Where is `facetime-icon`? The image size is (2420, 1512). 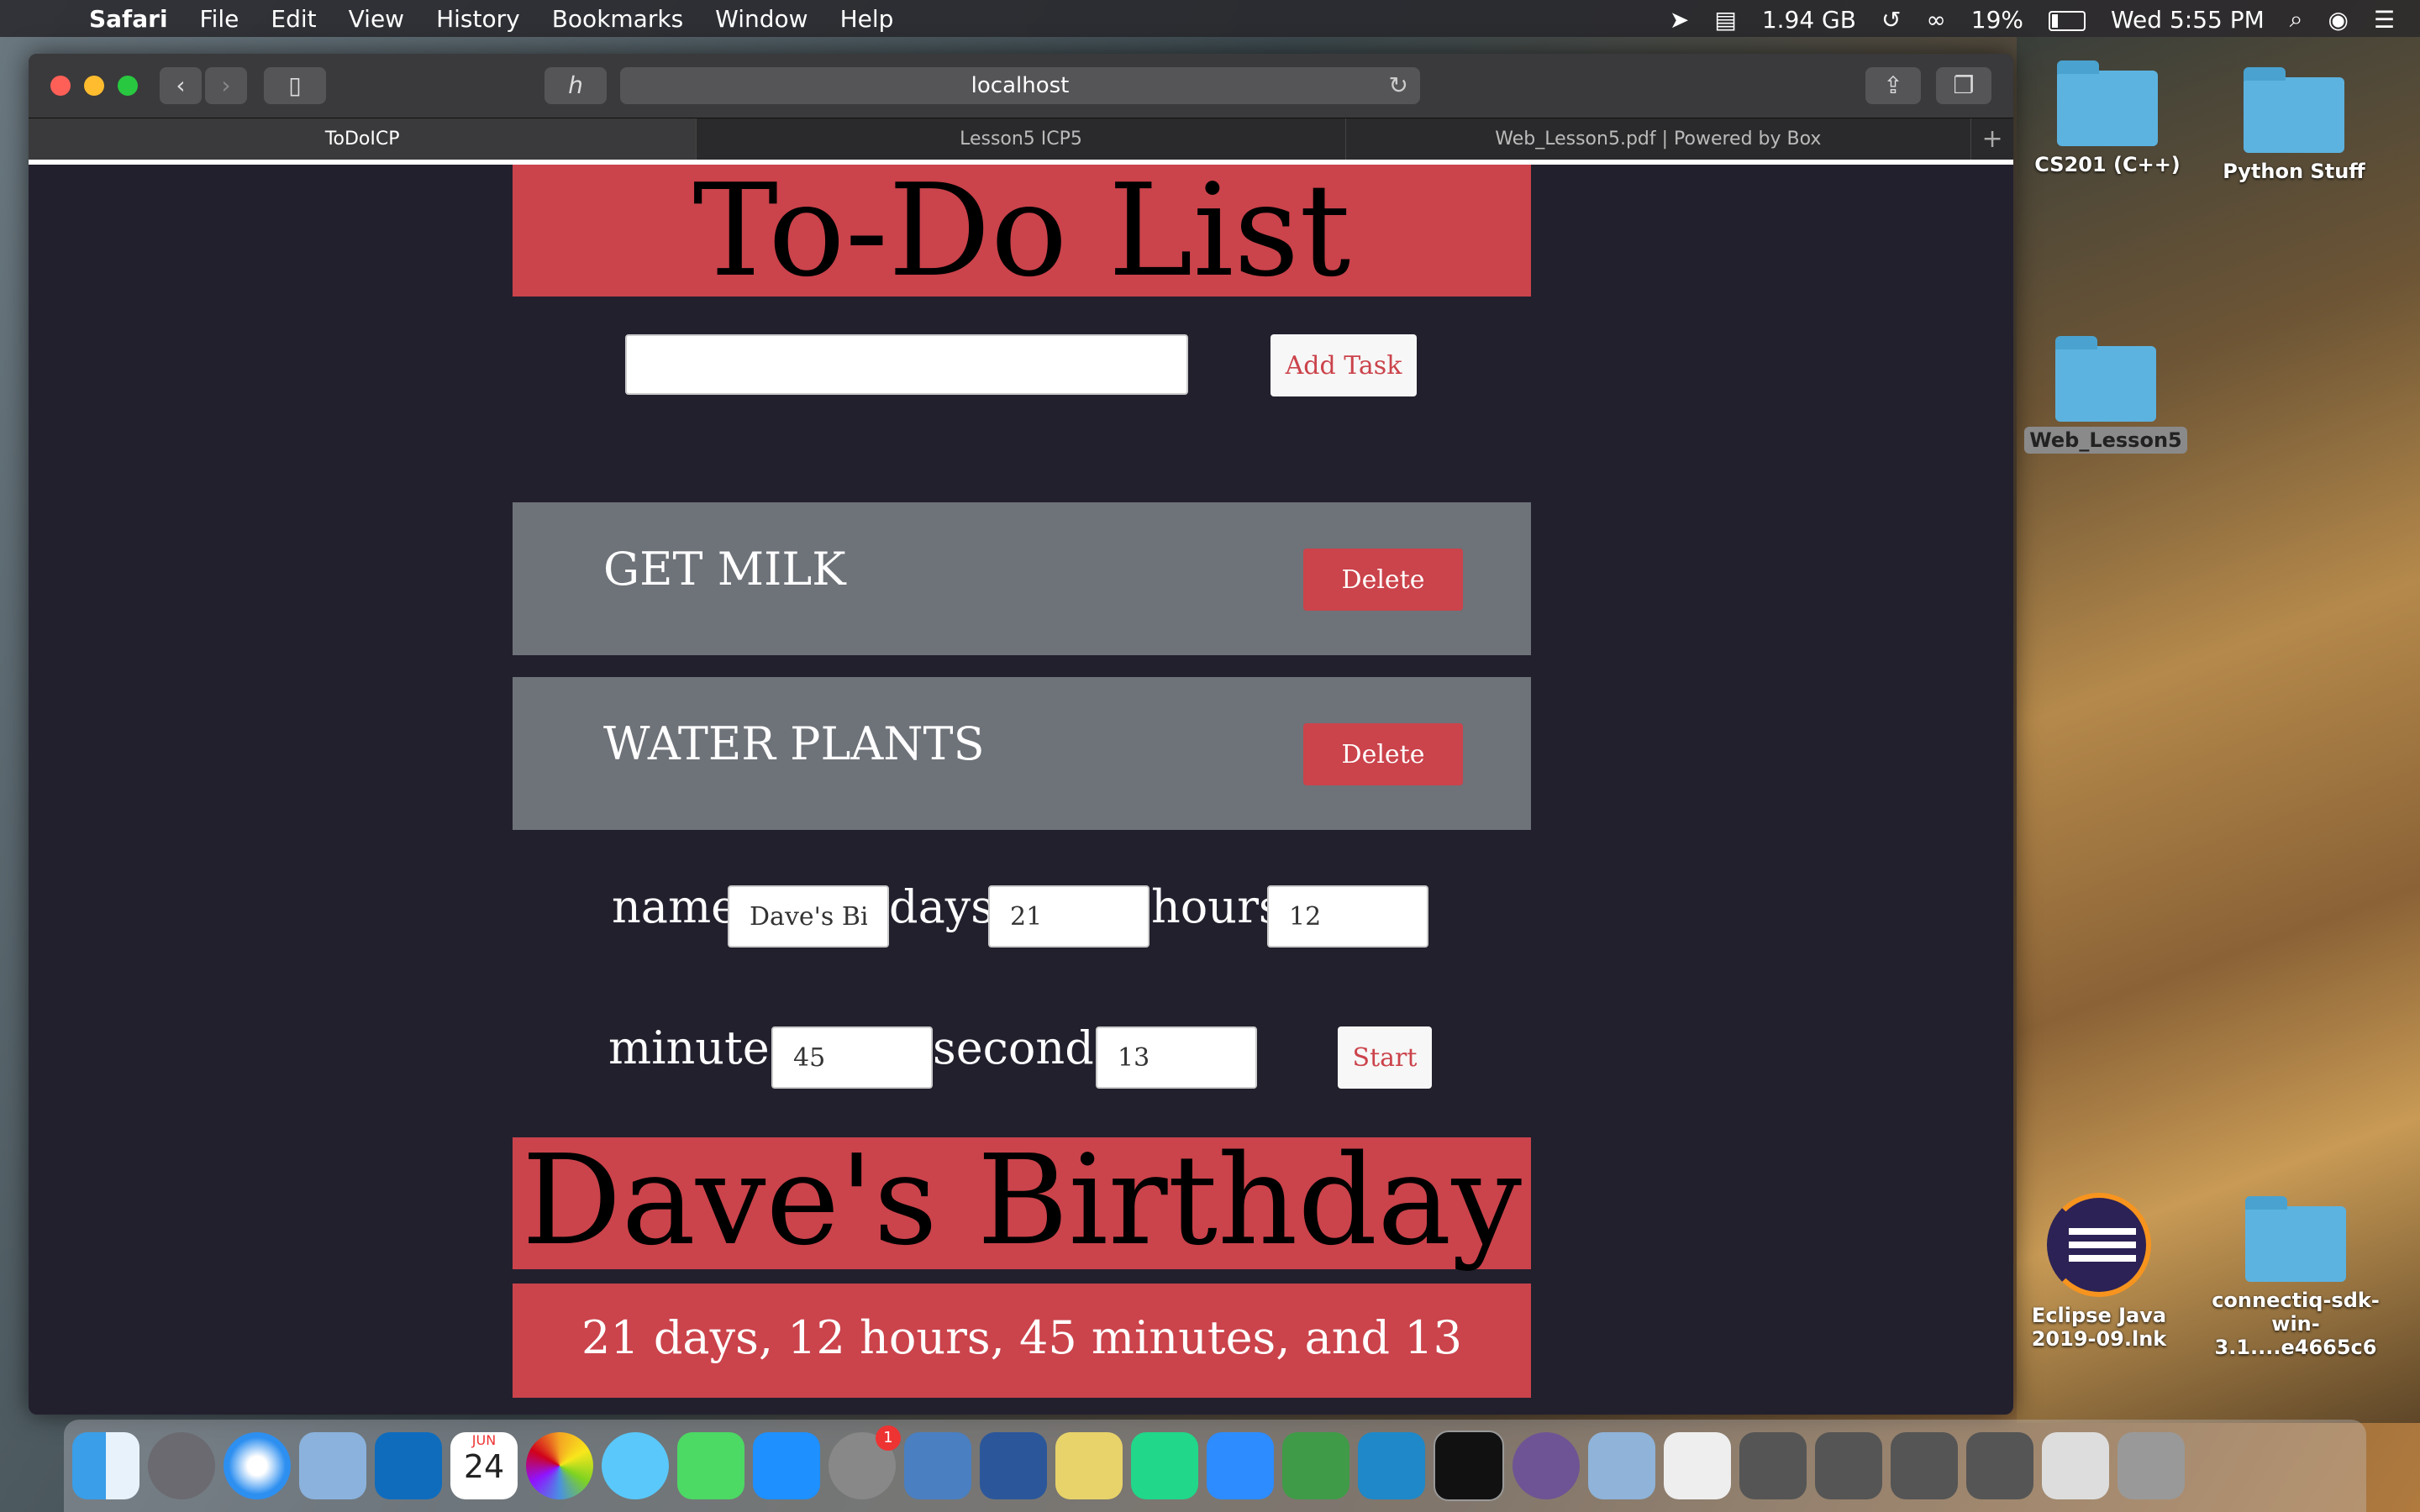
facetime-icon is located at coordinates (710, 1465).